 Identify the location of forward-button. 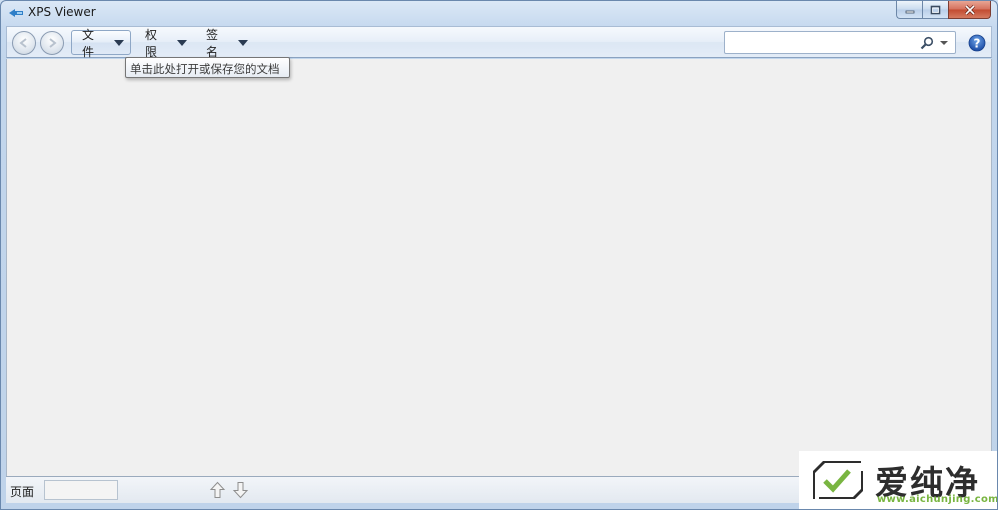
(52, 43).